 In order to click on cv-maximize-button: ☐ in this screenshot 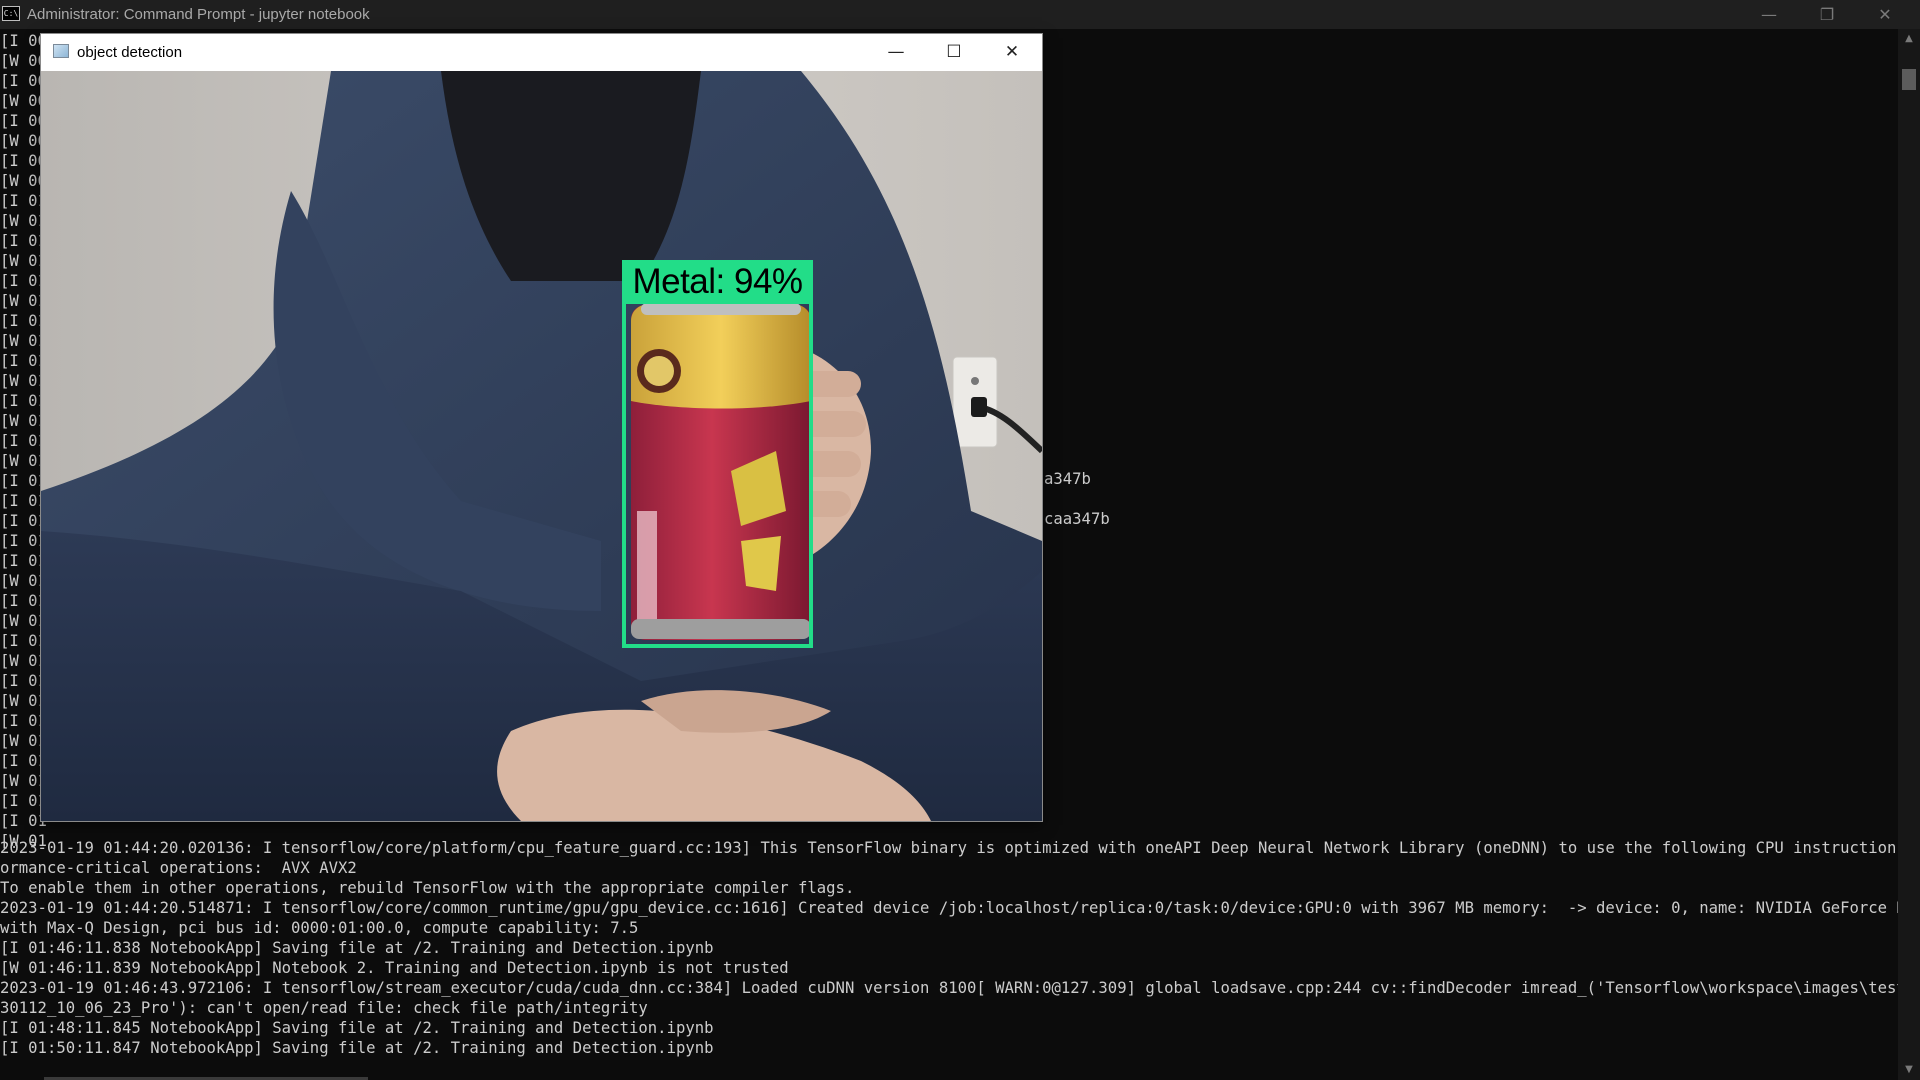, I will do `click(954, 52)`.